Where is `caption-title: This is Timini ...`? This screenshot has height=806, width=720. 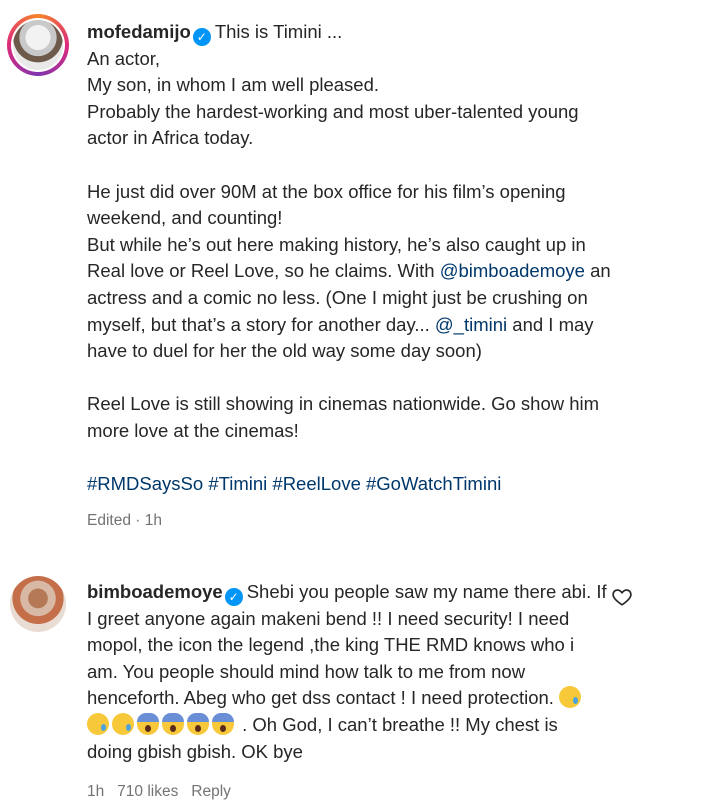
caption-title: This is Timini ... is located at coordinates (278, 31).